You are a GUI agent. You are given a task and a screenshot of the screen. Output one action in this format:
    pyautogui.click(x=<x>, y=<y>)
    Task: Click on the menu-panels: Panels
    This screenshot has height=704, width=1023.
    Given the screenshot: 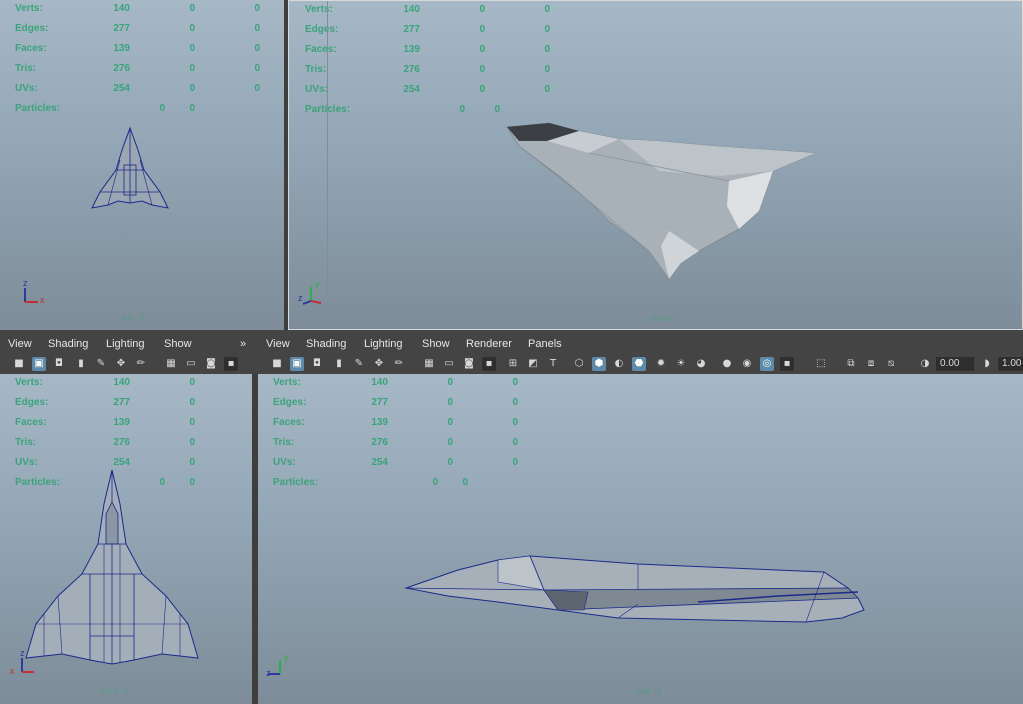 What is the action you would take?
    pyautogui.click(x=545, y=344)
    